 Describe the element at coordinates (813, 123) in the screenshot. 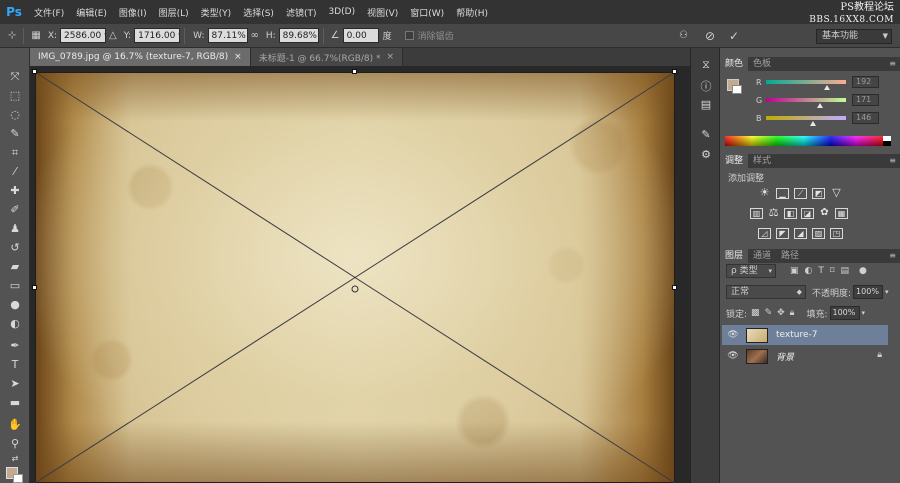

I see `b-slider-thumb` at that location.